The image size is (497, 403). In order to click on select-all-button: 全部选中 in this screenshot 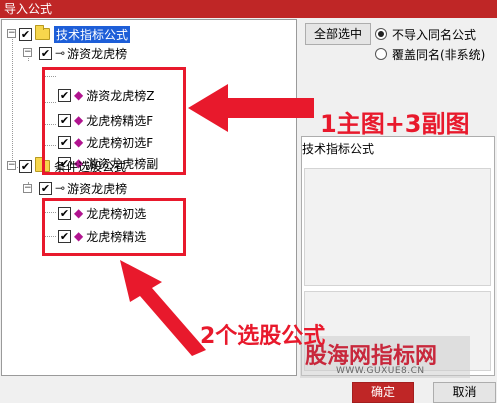, I will do `click(338, 34)`.